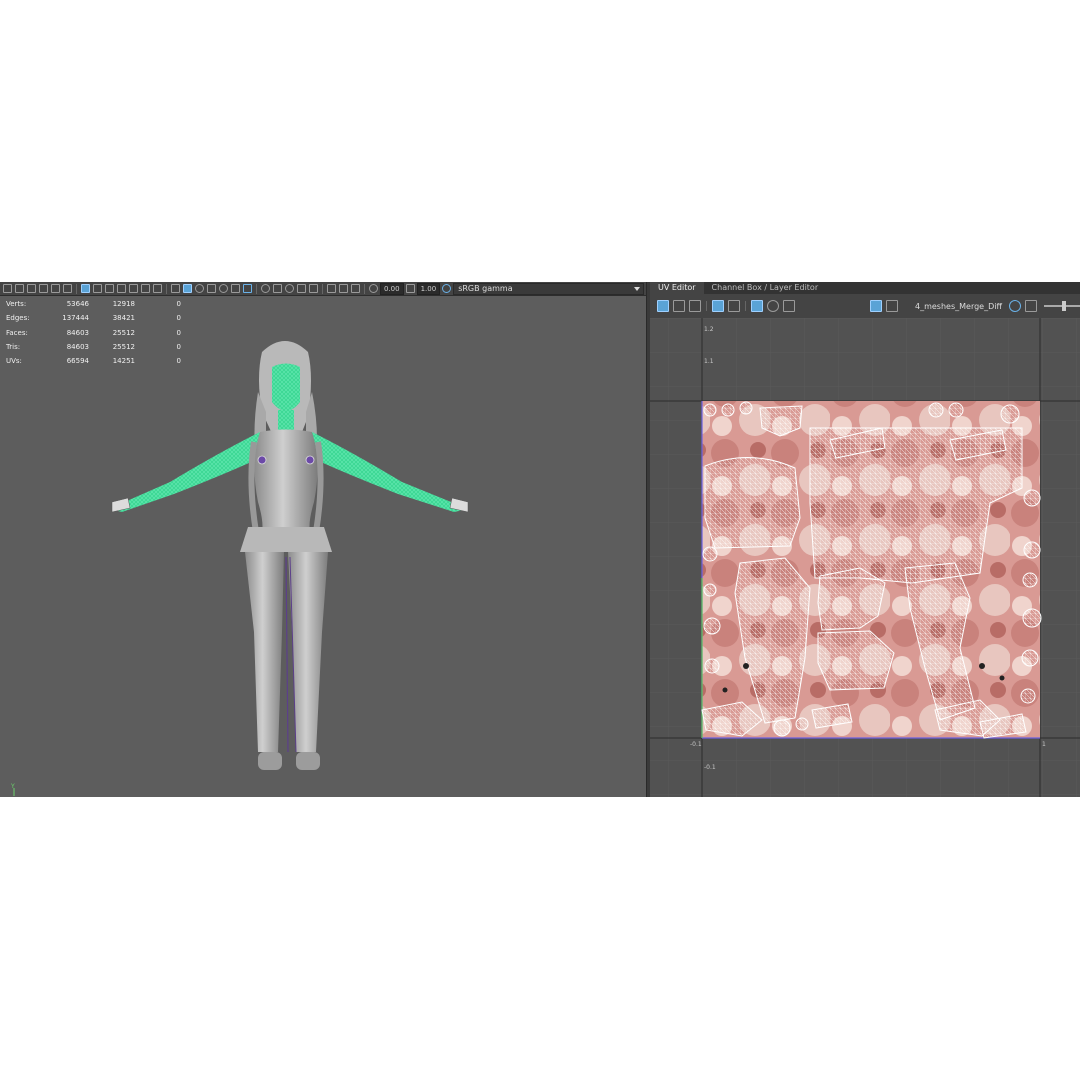 This screenshot has width=1080, height=1080. What do you see at coordinates (188, 472) in the screenshot?
I see `left-arm-selection` at bounding box center [188, 472].